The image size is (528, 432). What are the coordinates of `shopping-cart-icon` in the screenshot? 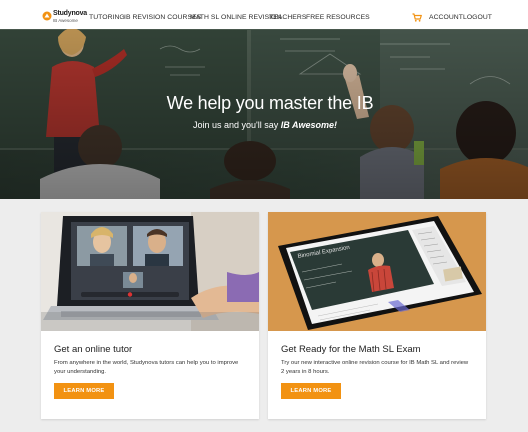 It's located at (417, 17).